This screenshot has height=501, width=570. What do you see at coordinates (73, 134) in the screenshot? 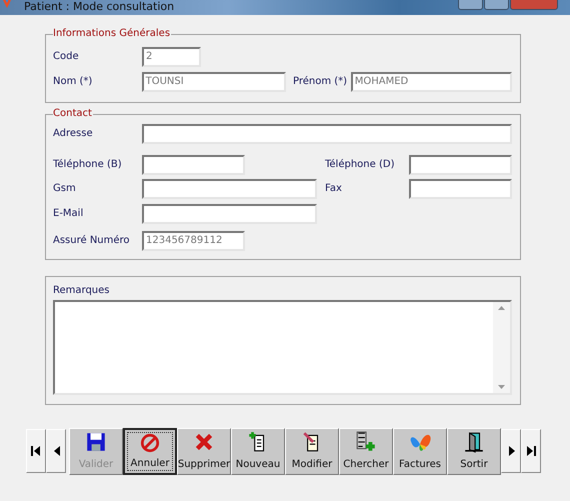
I see `field-label: Adresse` at bounding box center [73, 134].